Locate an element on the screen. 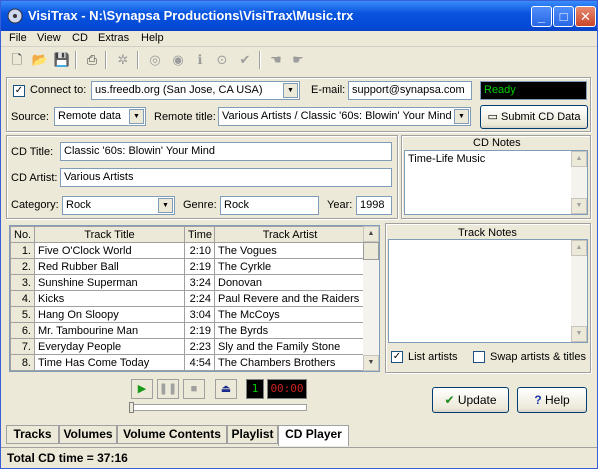 Image resolution: width=598 pixels, height=469 pixels. stop-icon: ■ is located at coordinates (194, 389).